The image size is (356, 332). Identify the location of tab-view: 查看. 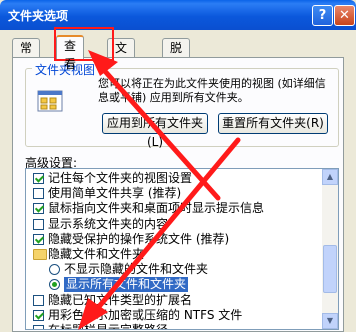
(70, 53).